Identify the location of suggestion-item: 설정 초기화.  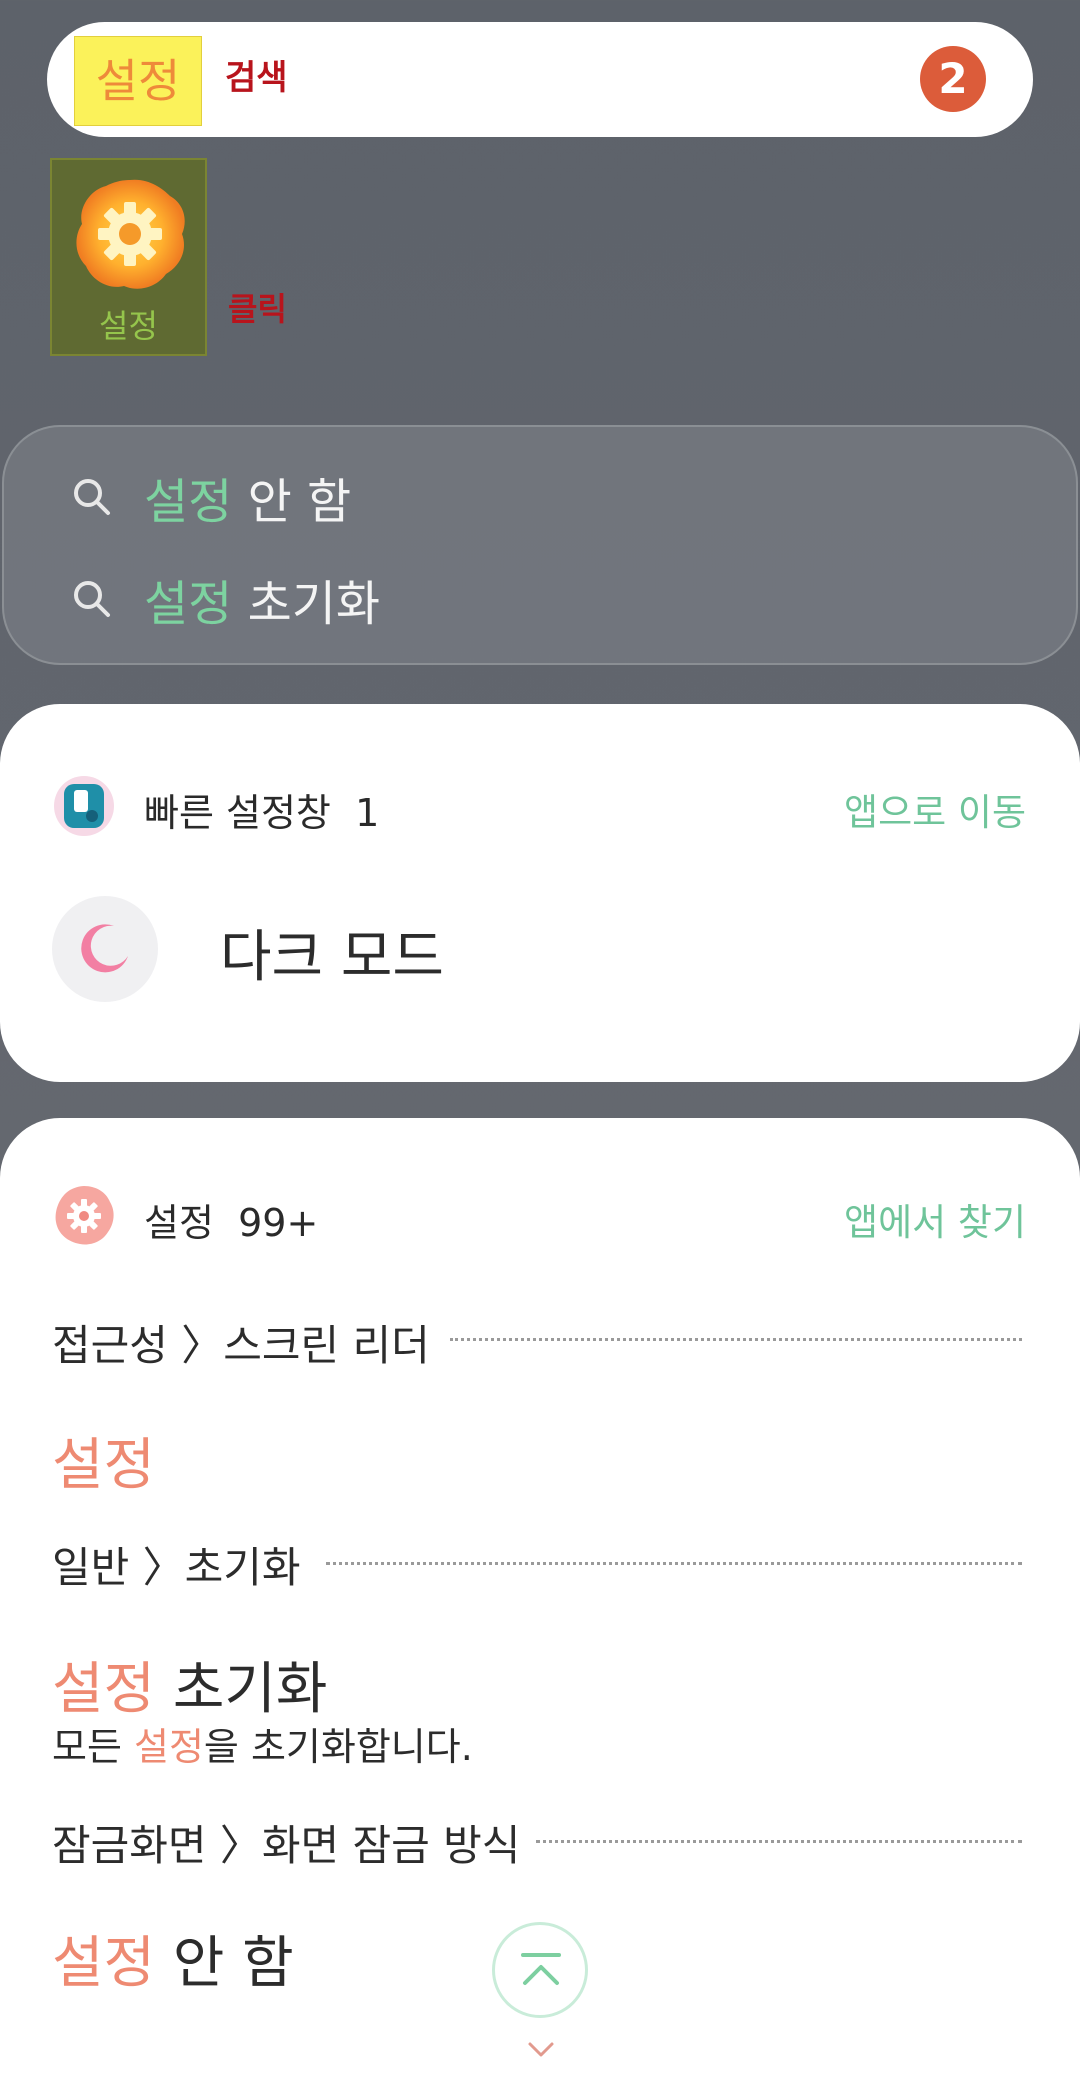
(225, 600).